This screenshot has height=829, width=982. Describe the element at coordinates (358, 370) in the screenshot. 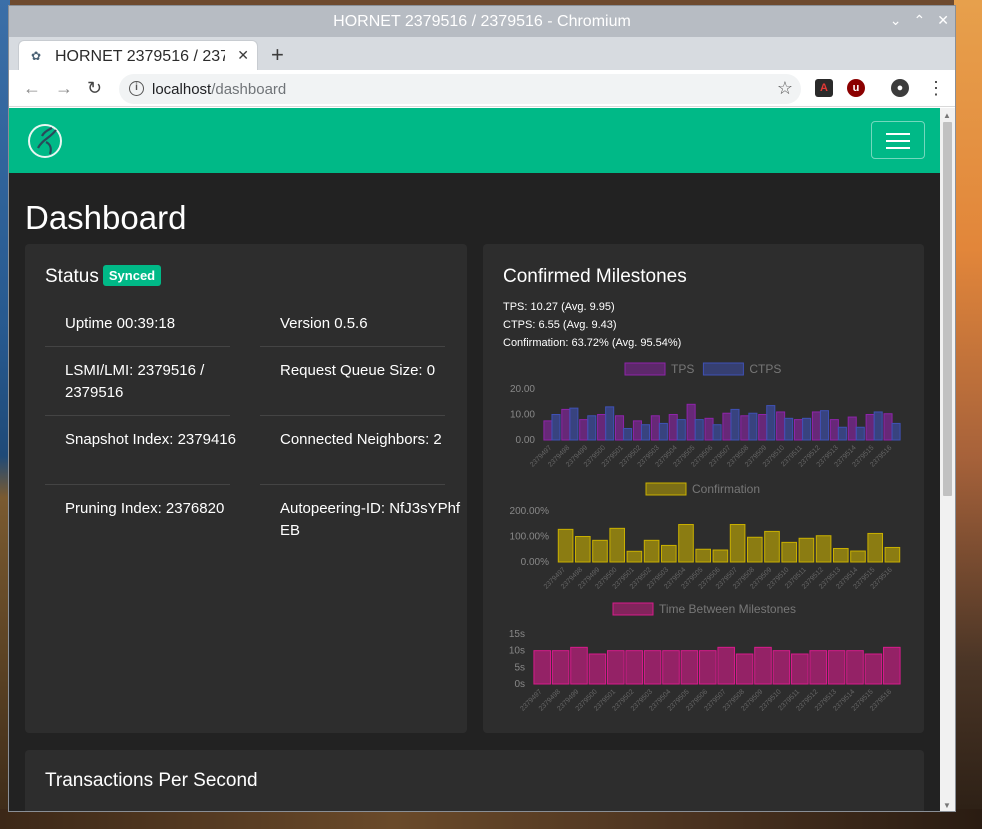

I see `stat-request-queue: Request Queue Size: 0` at that location.